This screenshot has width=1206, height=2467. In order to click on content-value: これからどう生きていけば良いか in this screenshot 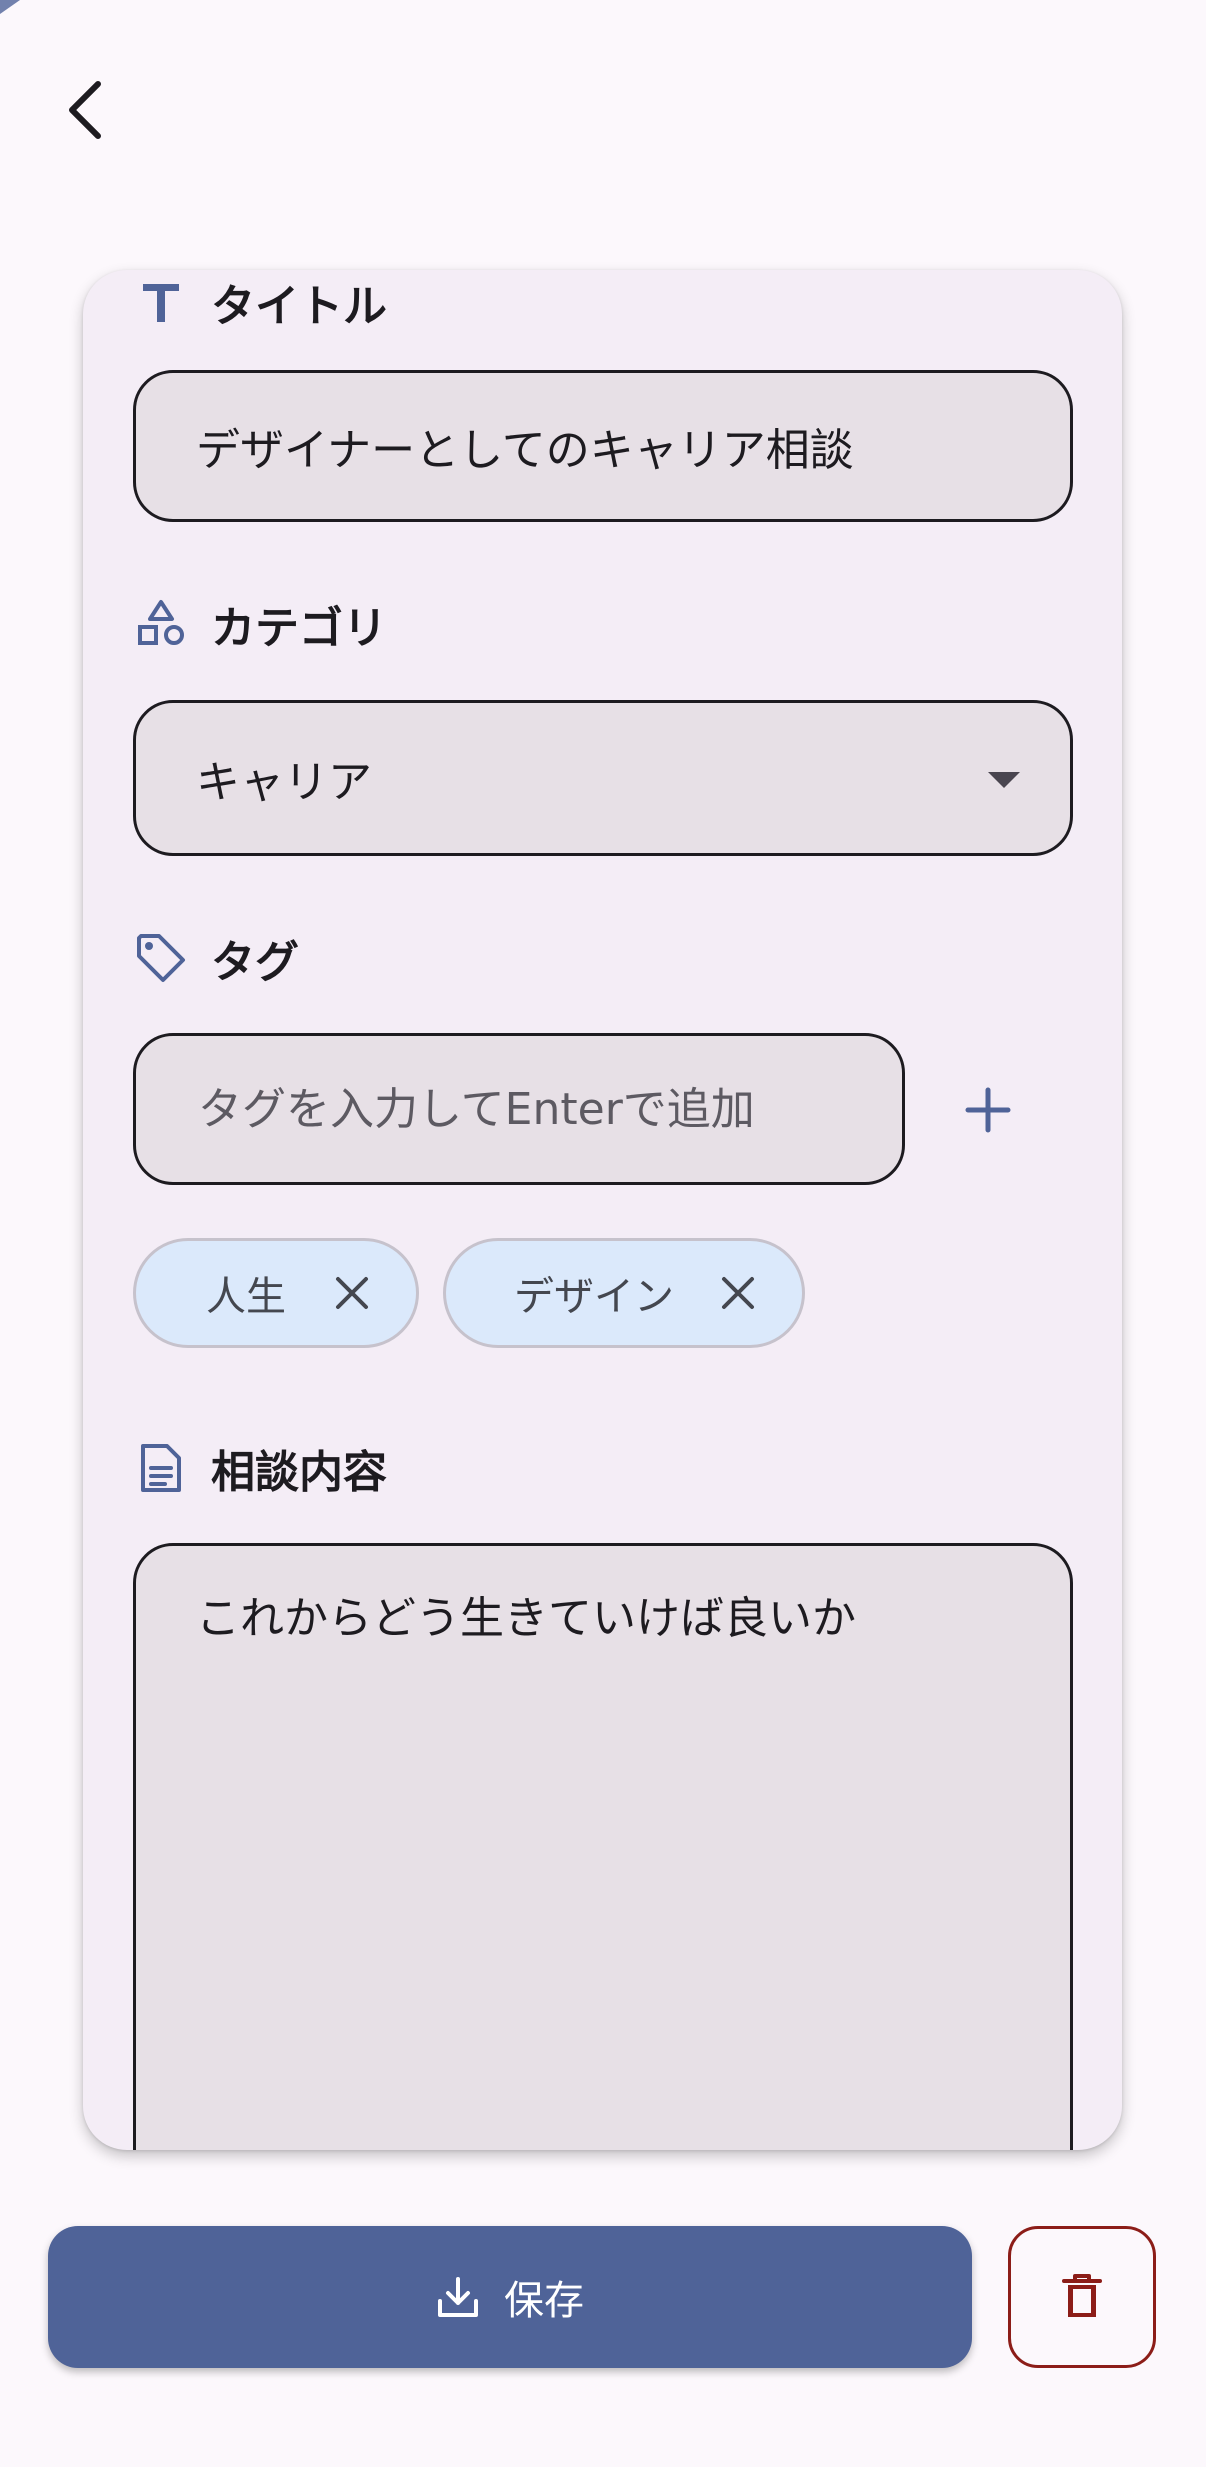, I will do `click(526, 1618)`.